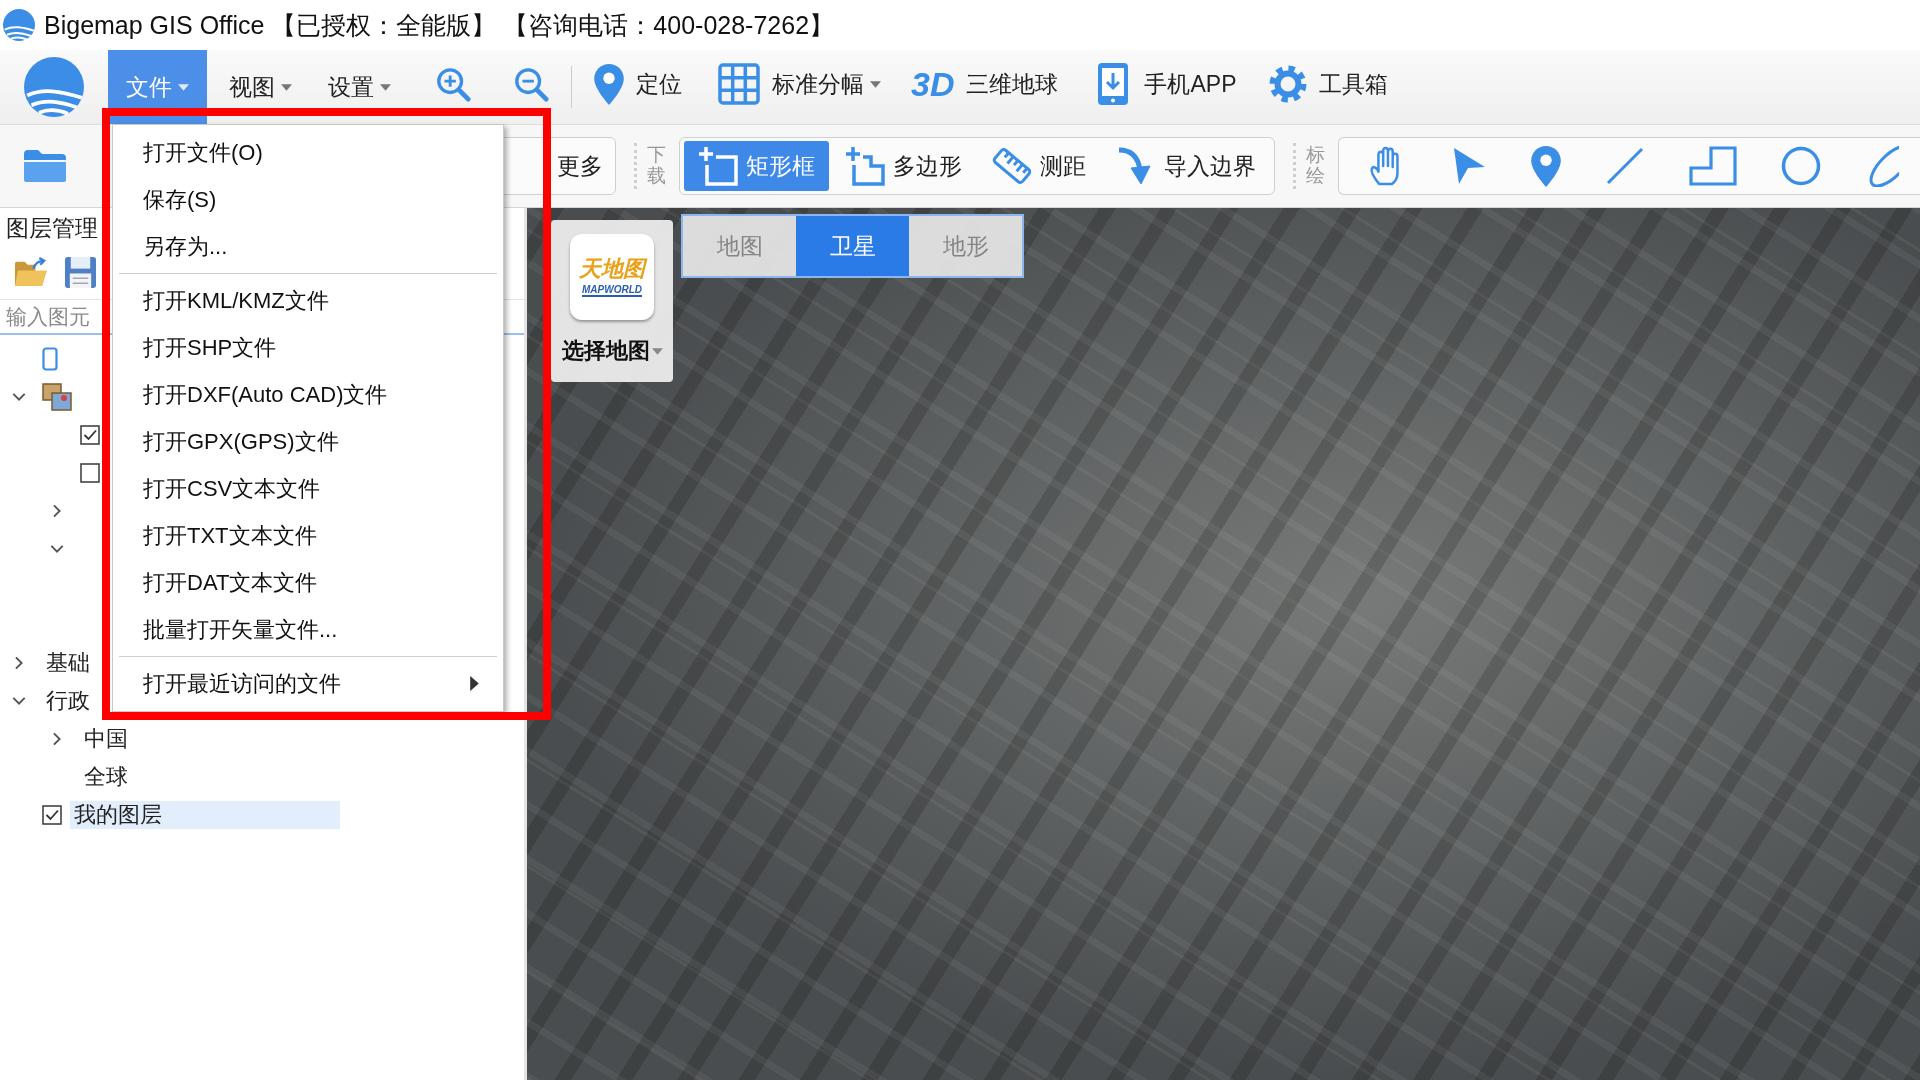 Image resolution: width=1920 pixels, height=1080 pixels. I want to click on toolbar-group-label: 标绘, so click(1315, 166).